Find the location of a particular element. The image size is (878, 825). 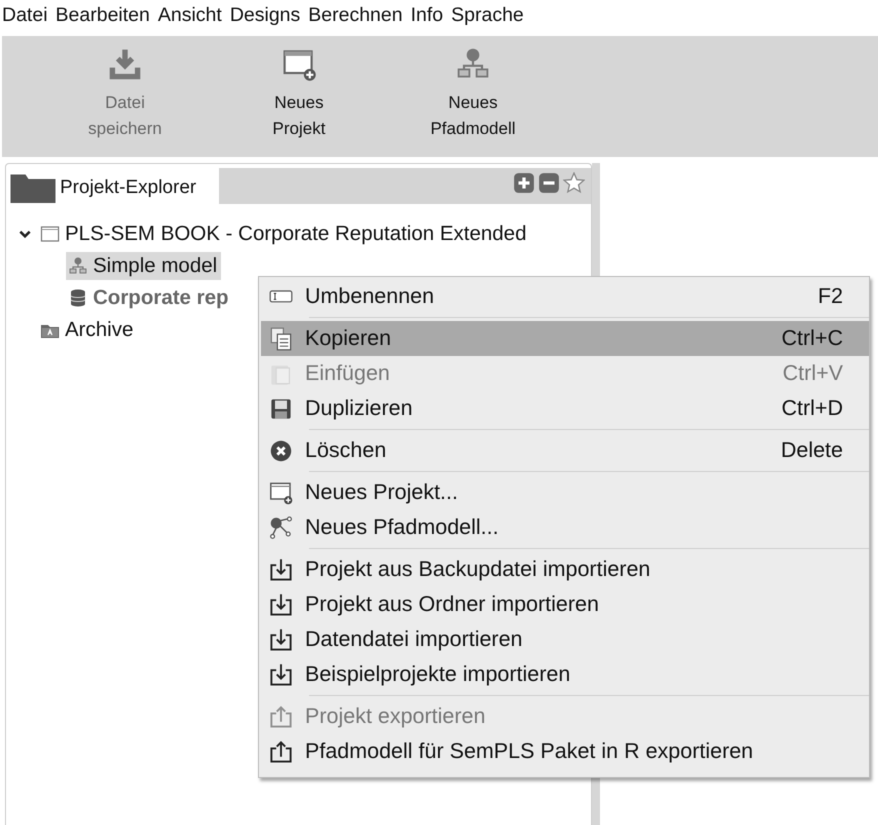

menu-item: Bearbeiten is located at coordinates (102, 18).